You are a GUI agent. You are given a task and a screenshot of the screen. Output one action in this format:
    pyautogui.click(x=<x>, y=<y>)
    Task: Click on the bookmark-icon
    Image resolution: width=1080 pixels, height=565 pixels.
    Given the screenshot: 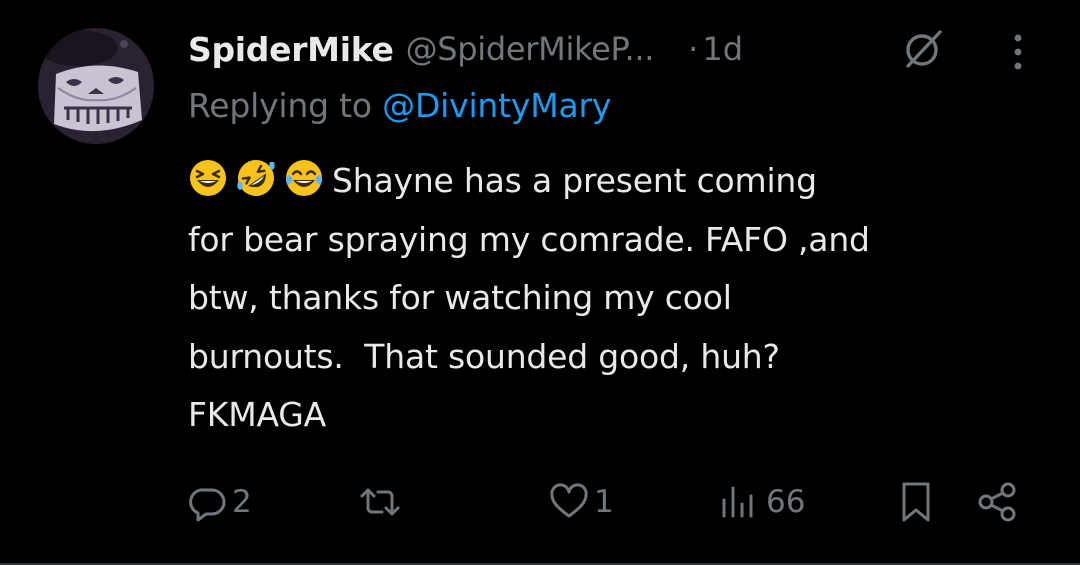 What is the action you would take?
    pyautogui.click(x=916, y=502)
    